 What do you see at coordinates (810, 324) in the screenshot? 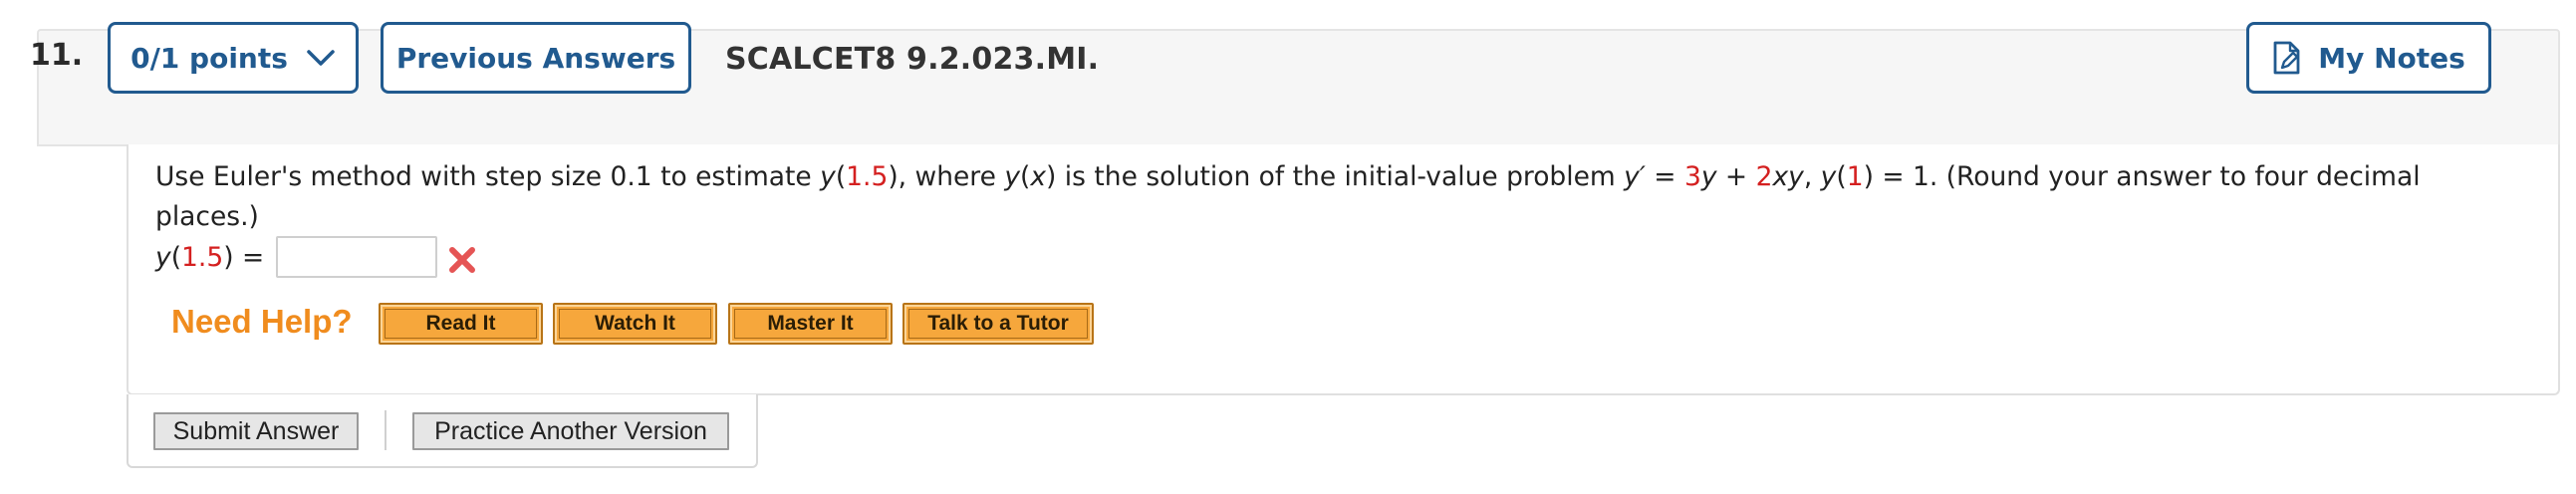
I see `master-it-button: Master It` at bounding box center [810, 324].